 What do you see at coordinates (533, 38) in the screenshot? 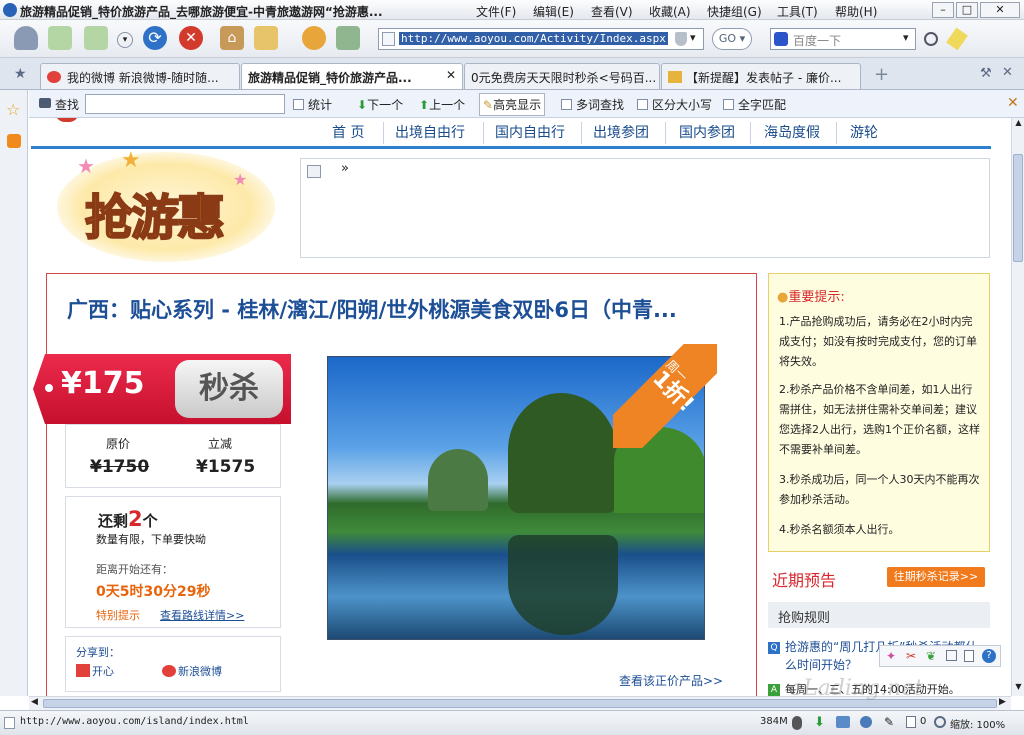
I see `address-url: http://www.aoyou.com/Activity/Index.aspx` at bounding box center [533, 38].